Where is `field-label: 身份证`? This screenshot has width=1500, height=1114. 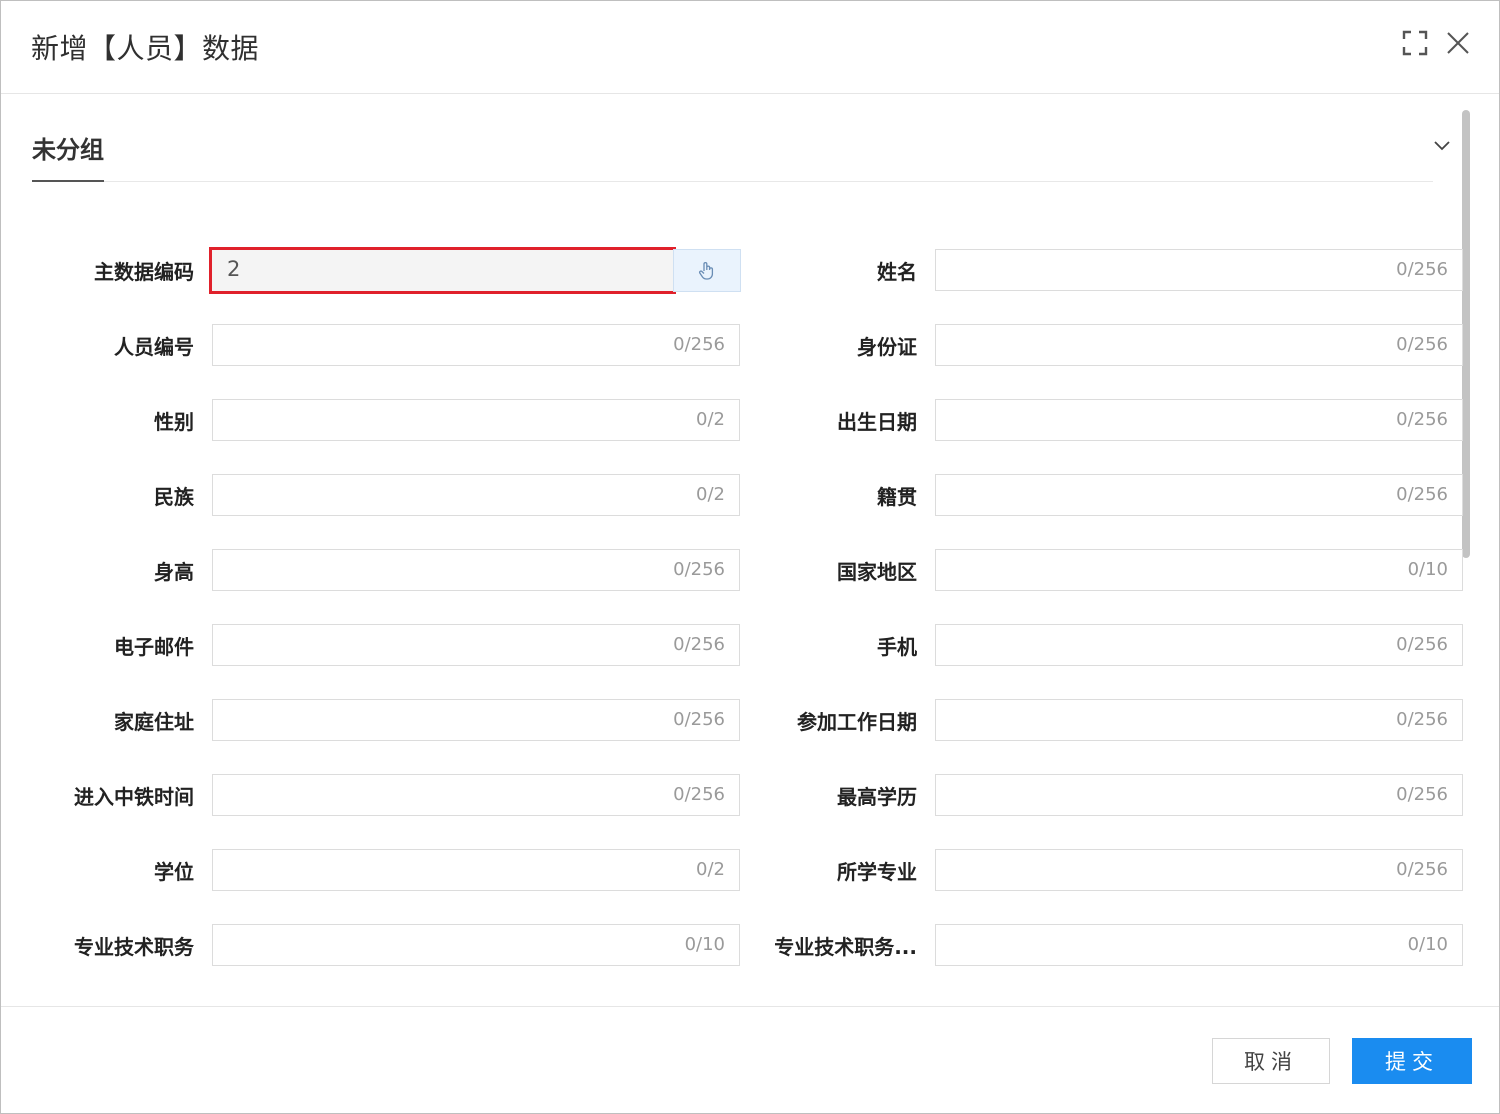
field-label: 身份证 is located at coordinates (887, 347).